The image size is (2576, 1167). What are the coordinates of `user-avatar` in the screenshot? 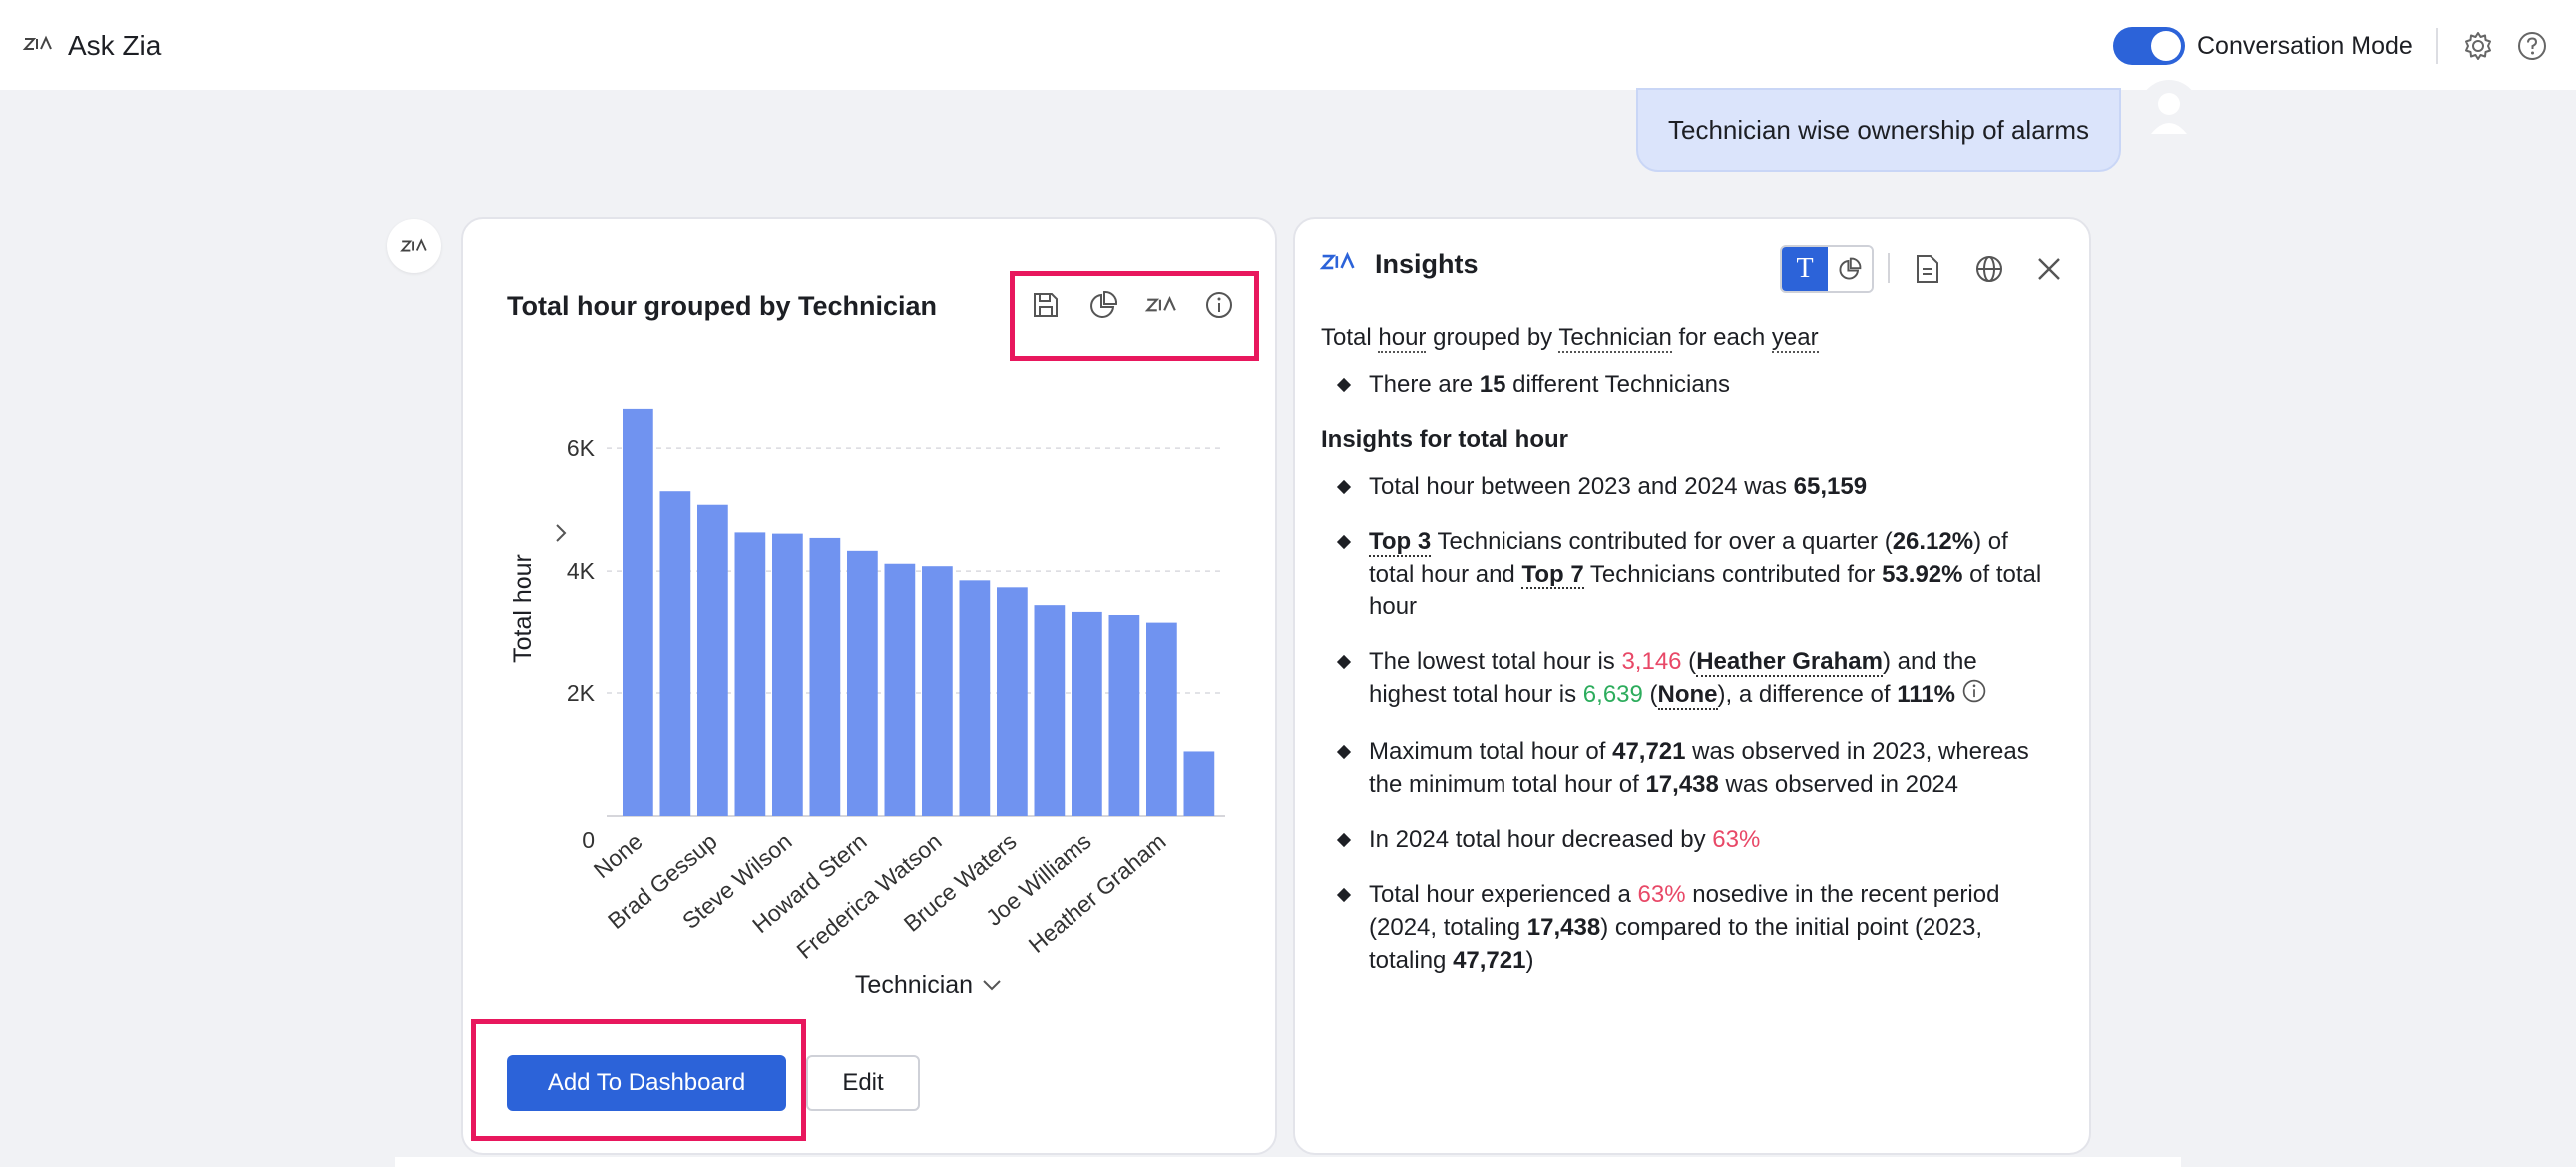 It's located at (2169, 110).